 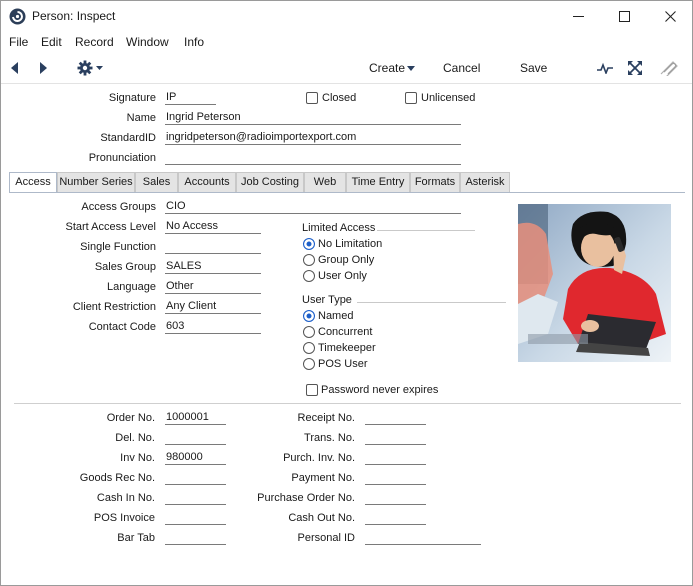 I want to click on closed-checkbox, so click(x=312, y=98).